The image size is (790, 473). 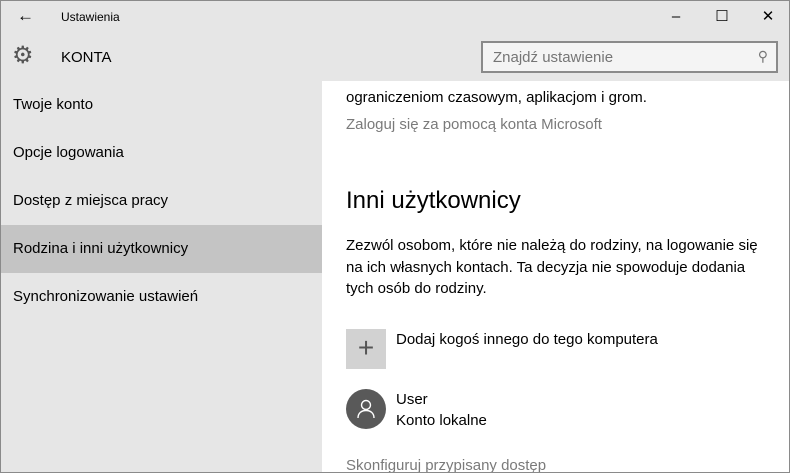 I want to click on plus-icon: +, so click(x=366, y=347).